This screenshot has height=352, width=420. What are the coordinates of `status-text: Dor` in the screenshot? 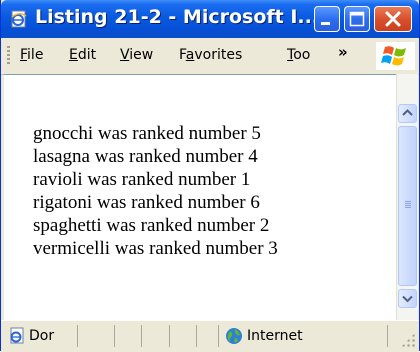 It's located at (42, 336).